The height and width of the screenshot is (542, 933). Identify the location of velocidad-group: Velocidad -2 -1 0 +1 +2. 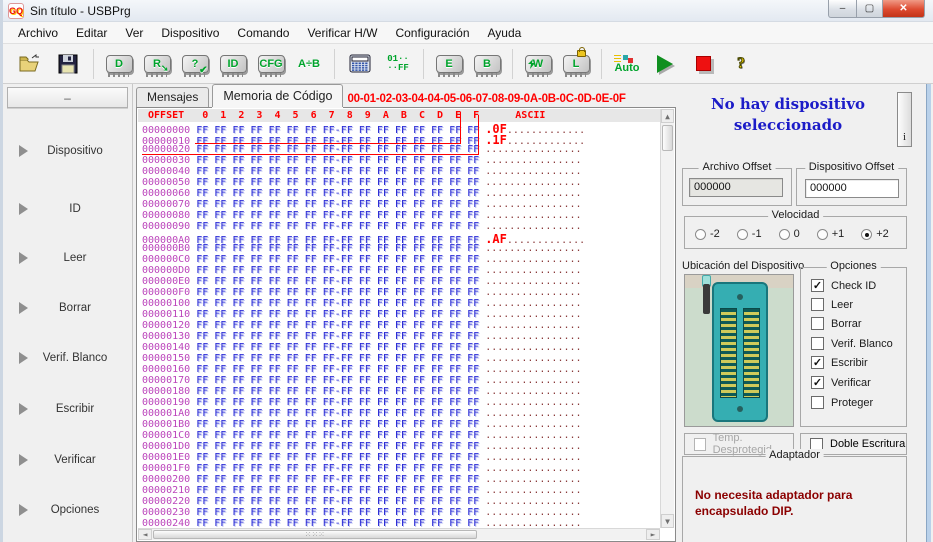
(795, 229).